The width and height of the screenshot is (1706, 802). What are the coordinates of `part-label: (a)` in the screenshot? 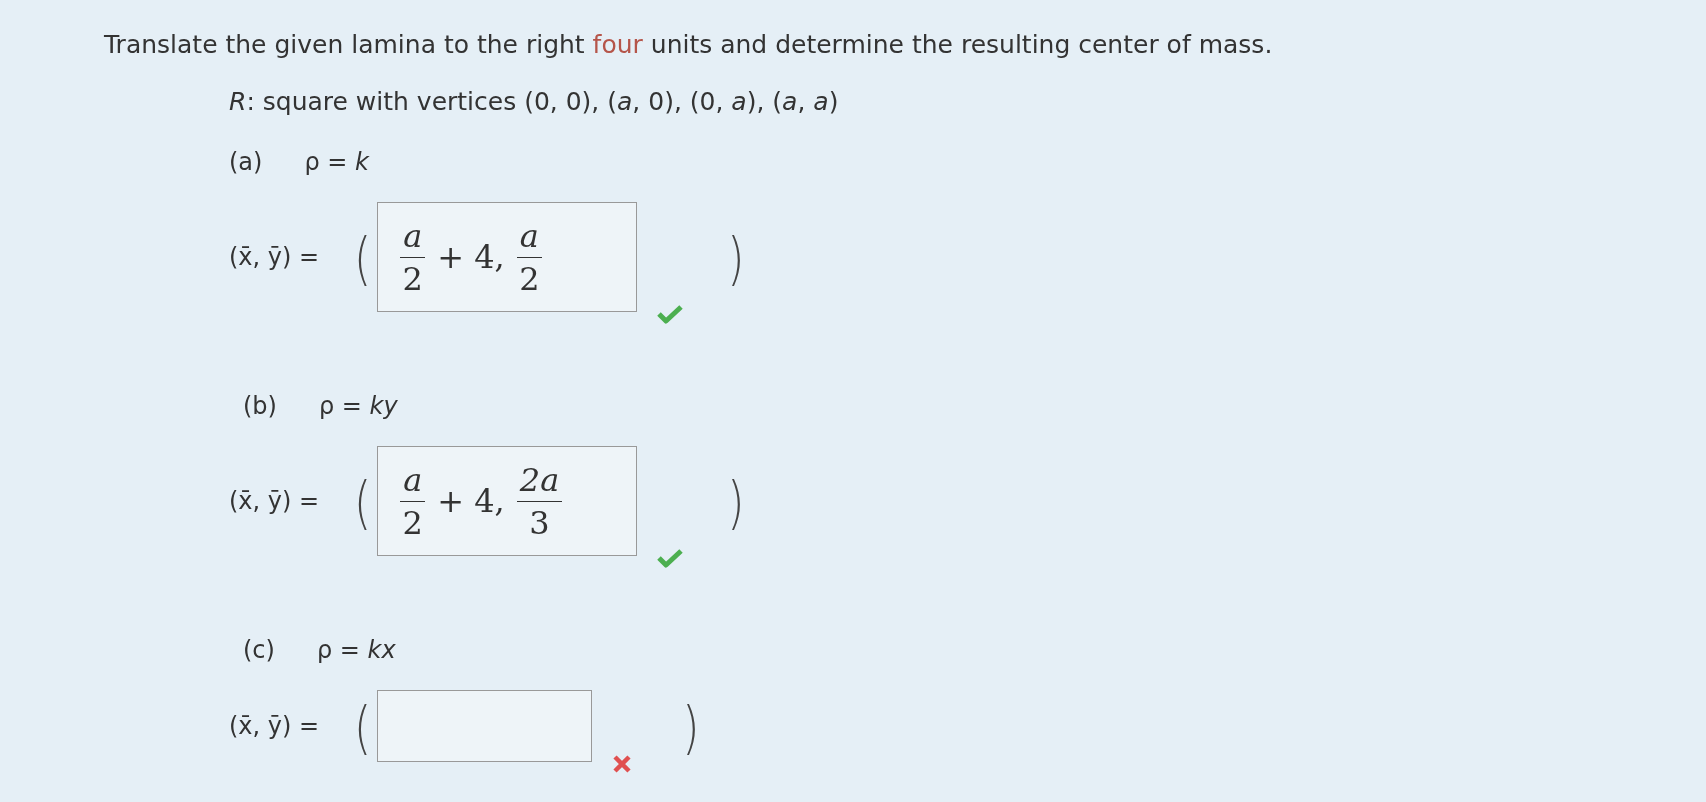 It's located at (246, 162).